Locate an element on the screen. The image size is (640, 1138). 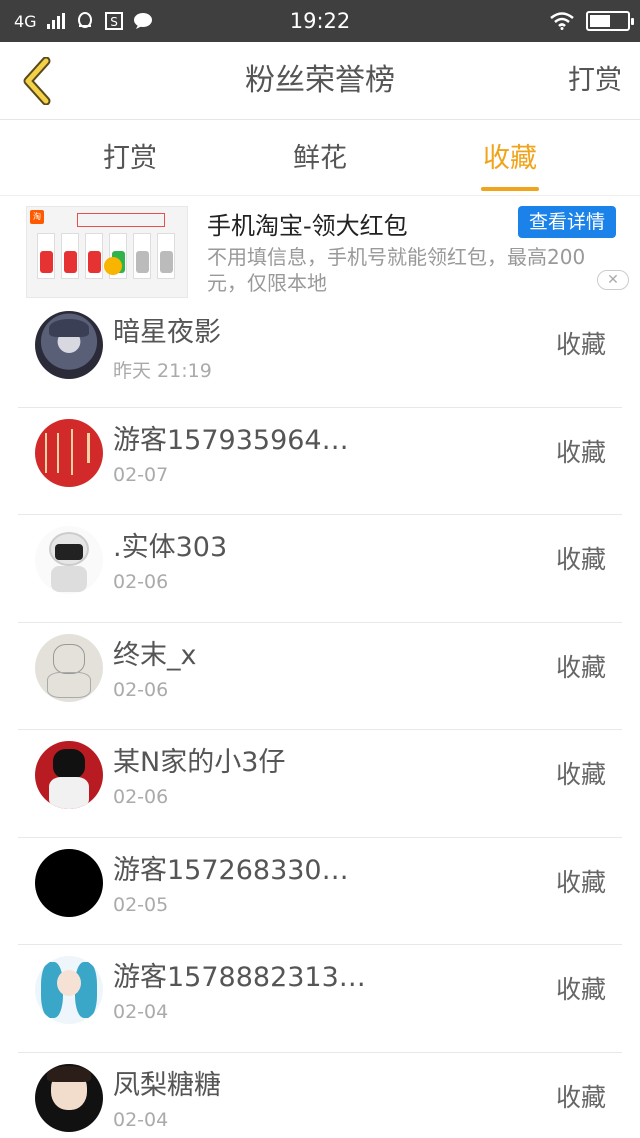
ad-title: 手机淘宝-领大红包 is located at coordinates (307, 226).